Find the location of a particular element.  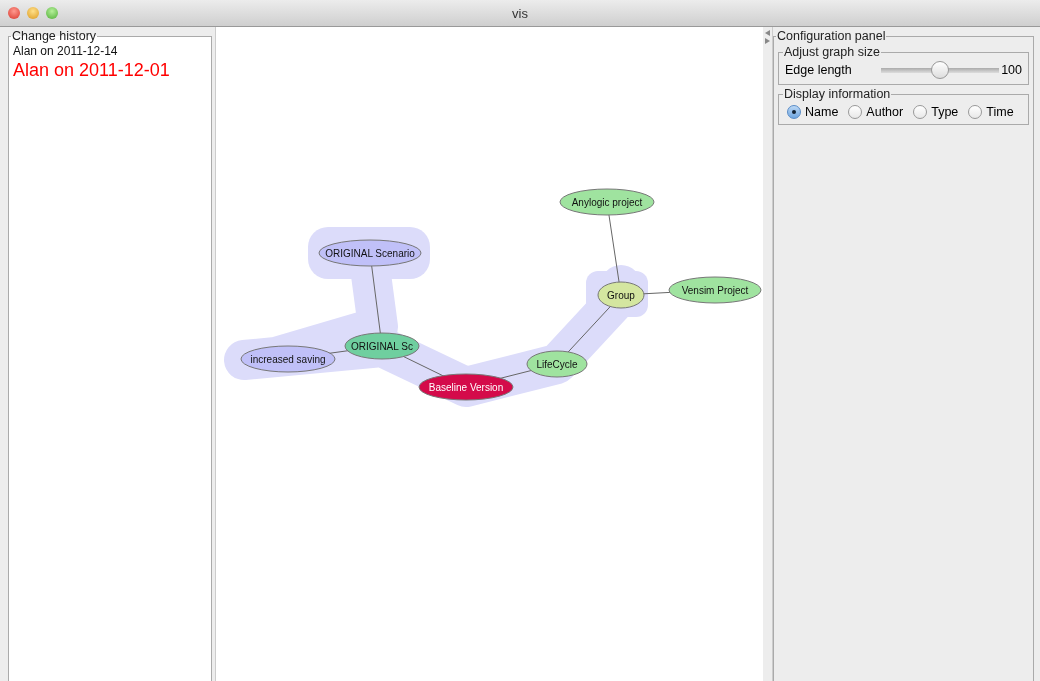

graph-node: ORIGINAL Scenario is located at coordinates (370, 253).